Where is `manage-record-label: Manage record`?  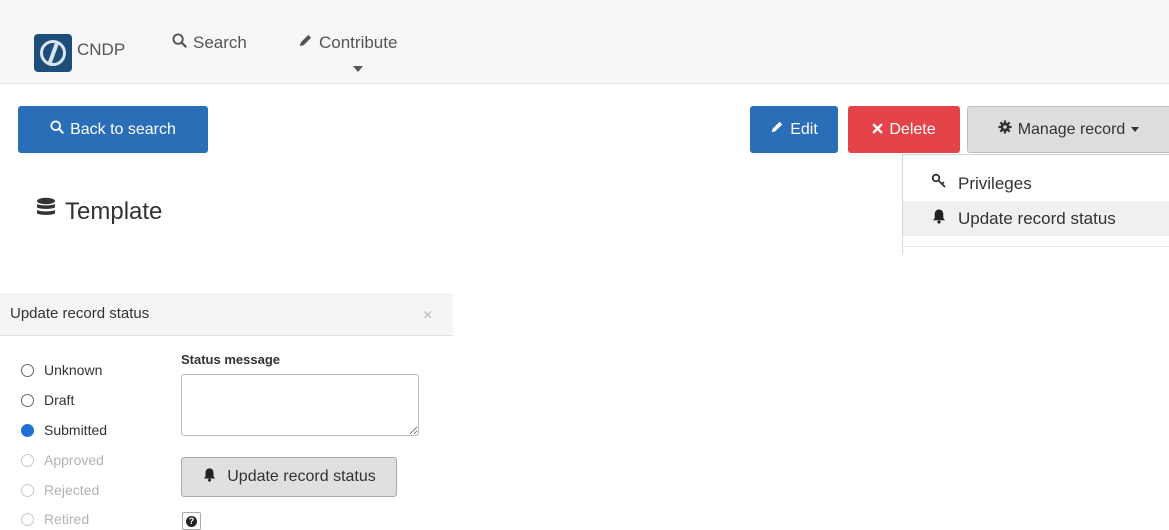
manage-record-label: Manage record is located at coordinates (1071, 129).